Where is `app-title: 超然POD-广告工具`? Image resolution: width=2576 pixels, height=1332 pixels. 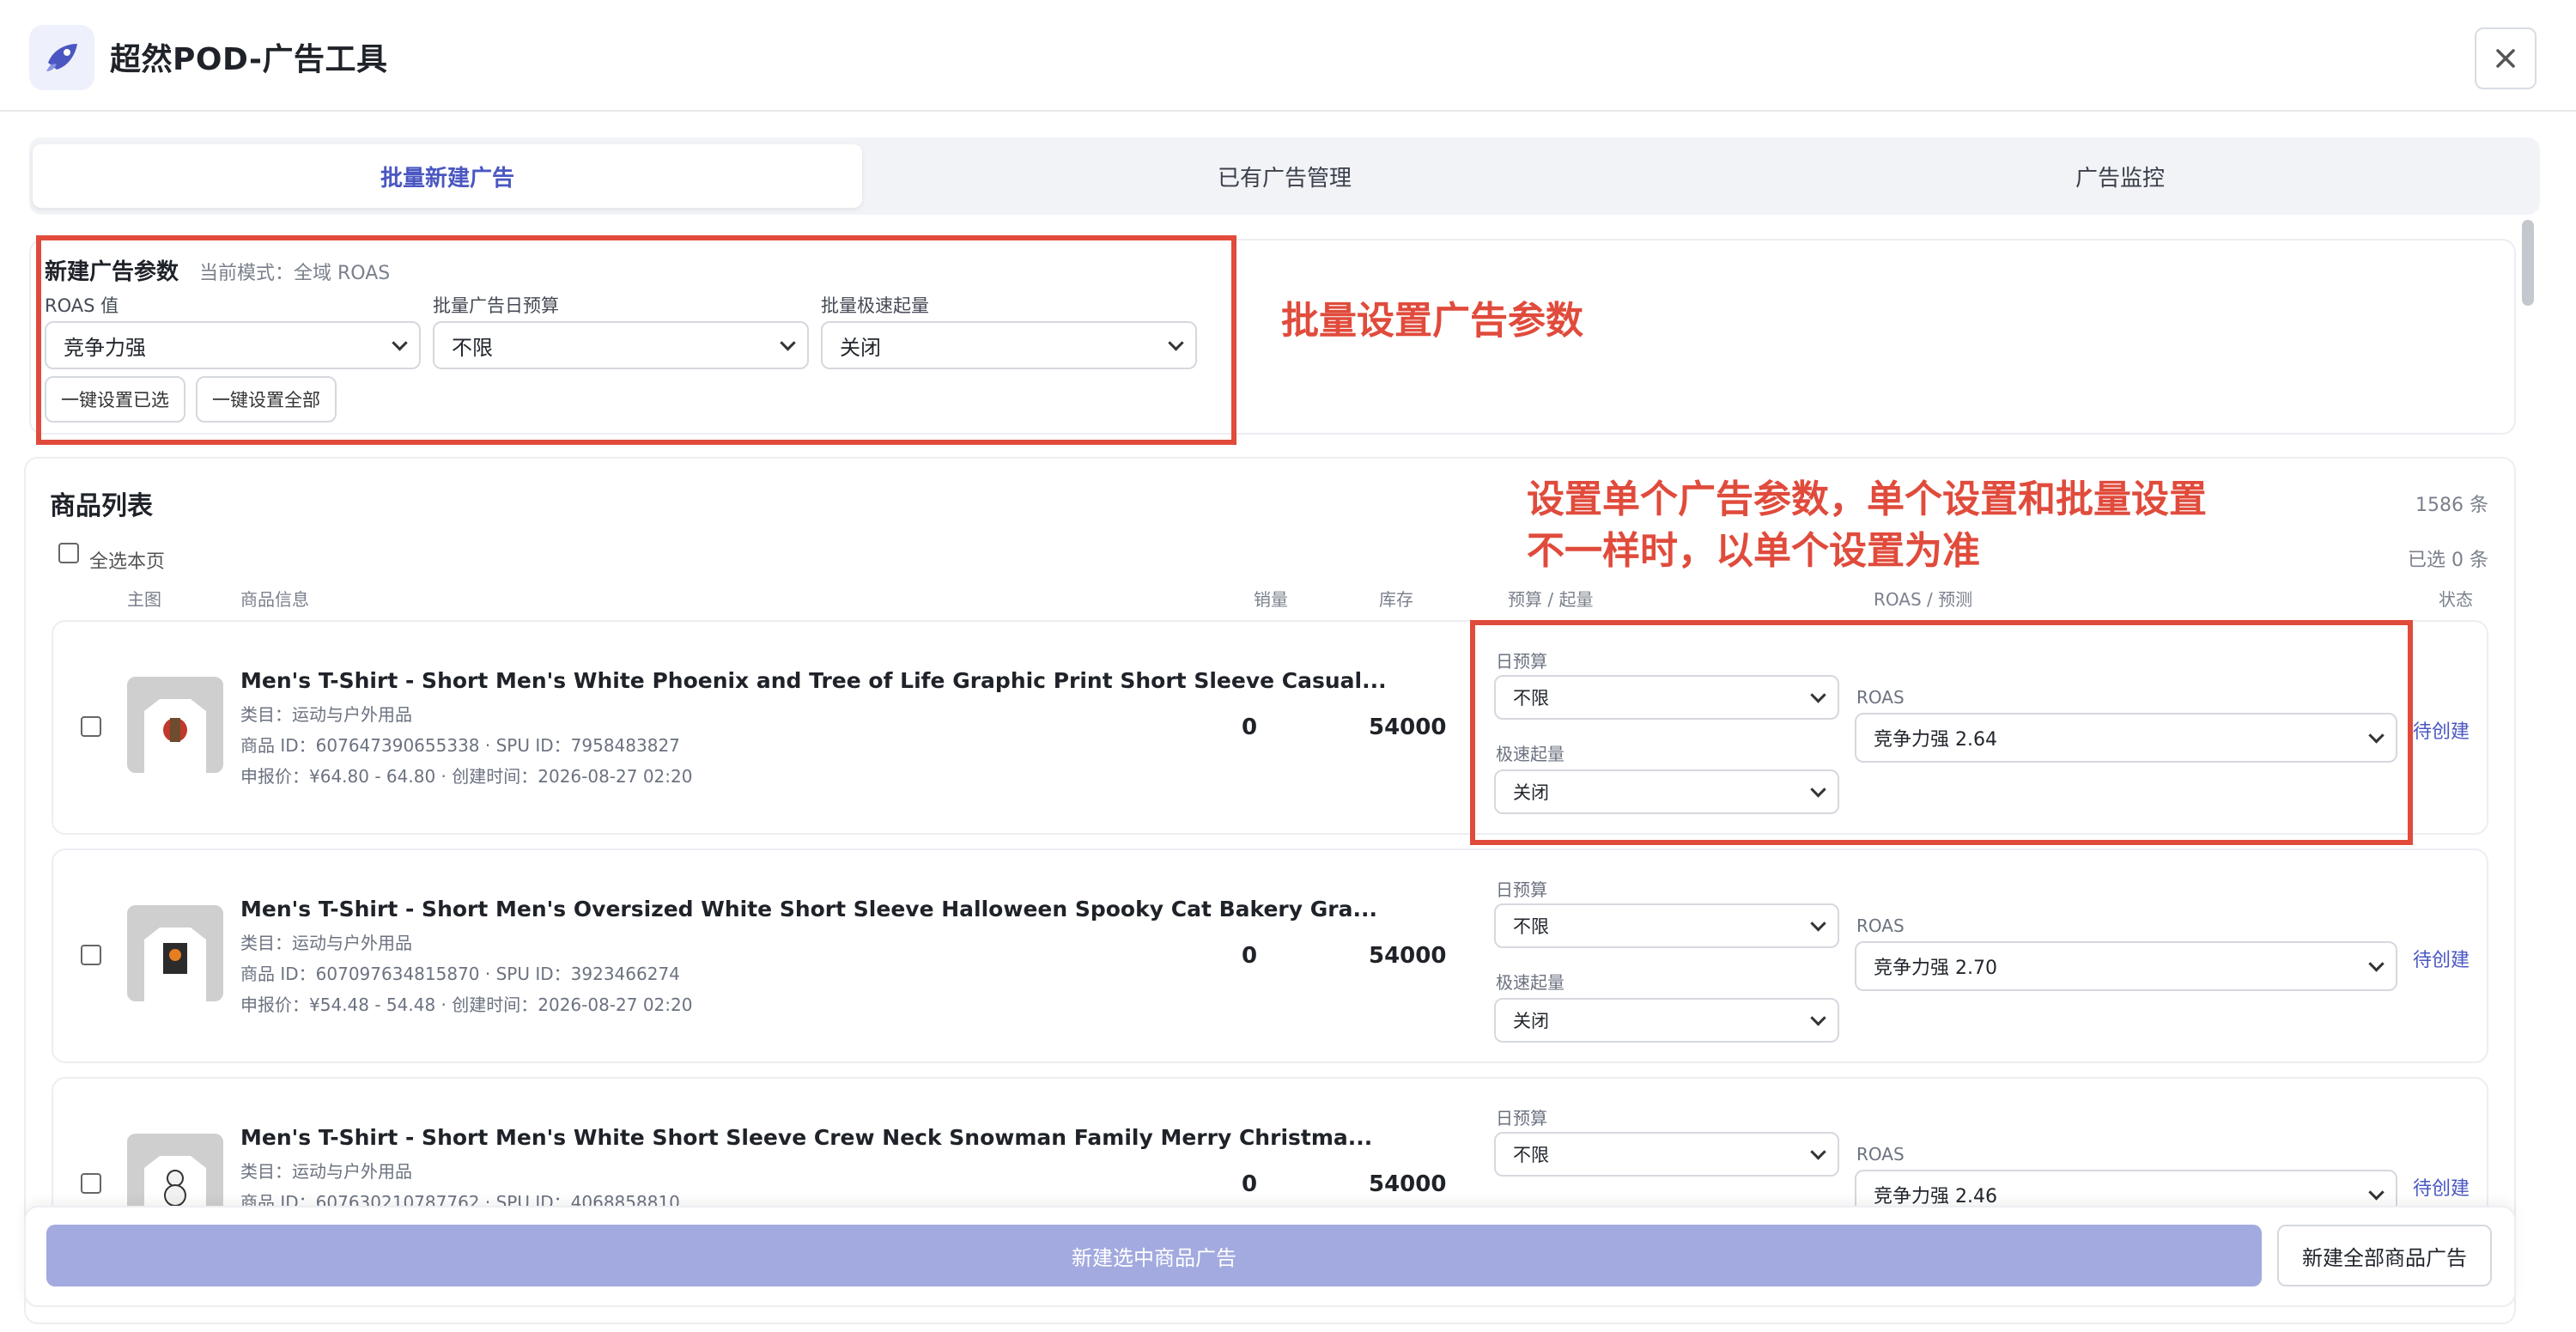 app-title: 超然POD-广告工具 is located at coordinates (249, 59).